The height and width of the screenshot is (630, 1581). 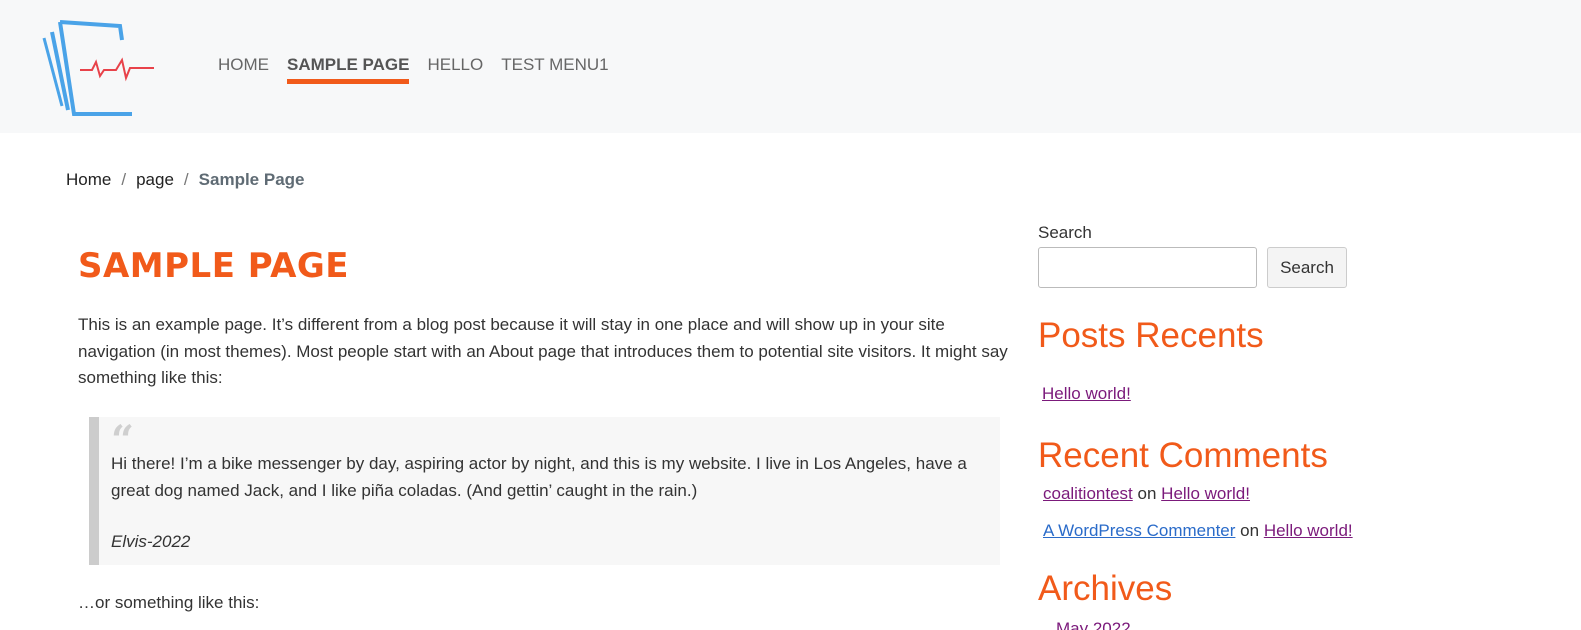 What do you see at coordinates (169, 602) in the screenshot?
I see `outro-paragraph: …or something like this:` at bounding box center [169, 602].